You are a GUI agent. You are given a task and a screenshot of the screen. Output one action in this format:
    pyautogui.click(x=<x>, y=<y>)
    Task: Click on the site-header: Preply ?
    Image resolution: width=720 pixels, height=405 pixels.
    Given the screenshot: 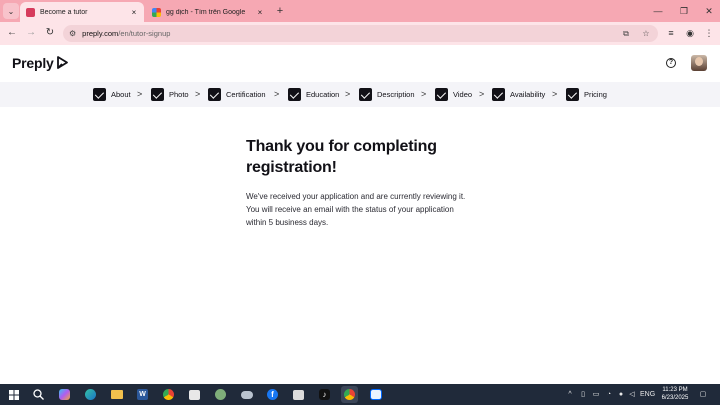 What is the action you would take?
    pyautogui.click(x=360, y=63)
    